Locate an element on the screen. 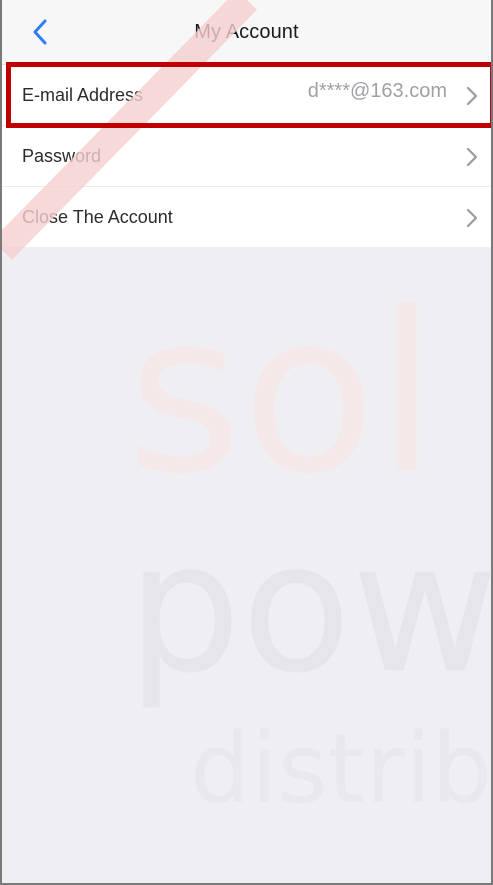 This screenshot has width=493, height=885. page-title: My Account is located at coordinates (246, 32).